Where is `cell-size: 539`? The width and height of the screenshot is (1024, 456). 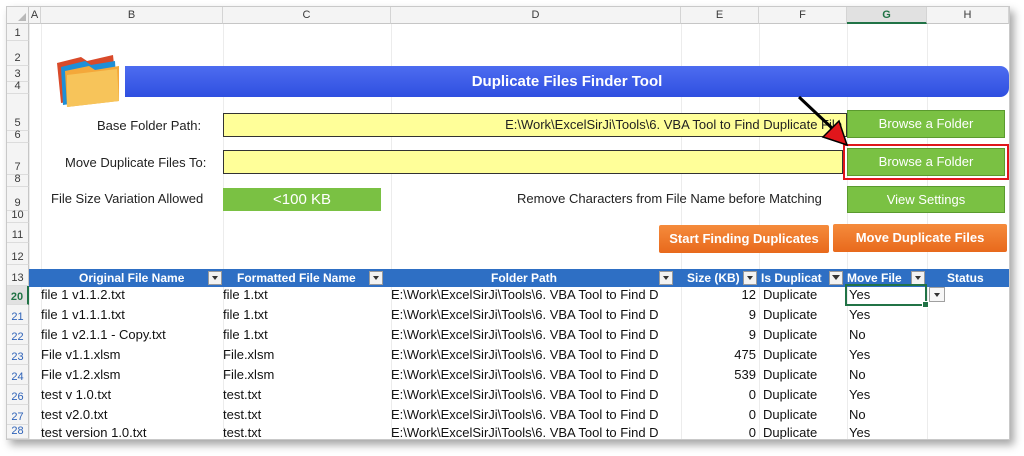 cell-size: 539 is located at coordinates (720, 375).